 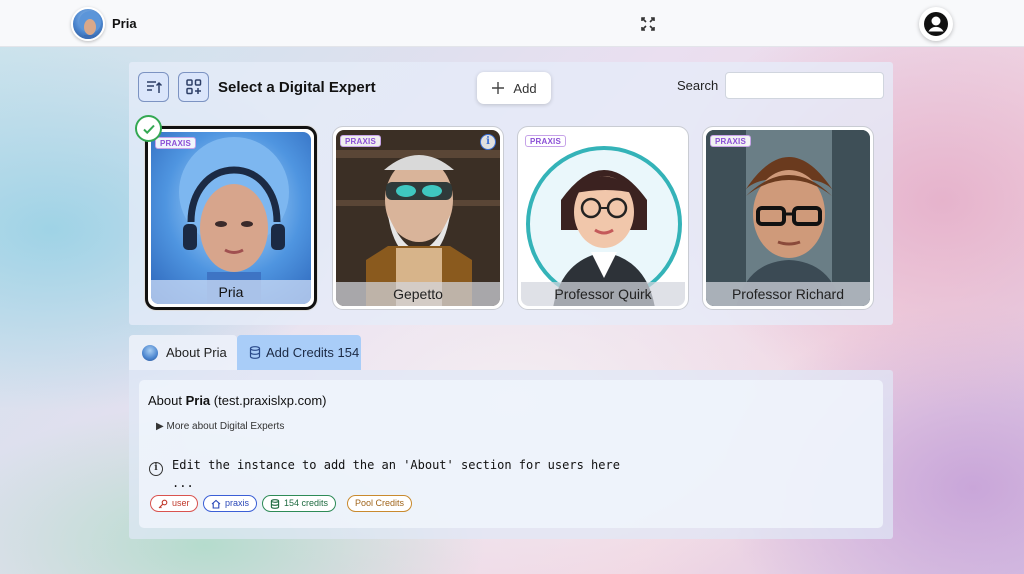 What do you see at coordinates (313, 352) in the screenshot?
I see `tab-credits-label: Add Credits 154` at bounding box center [313, 352].